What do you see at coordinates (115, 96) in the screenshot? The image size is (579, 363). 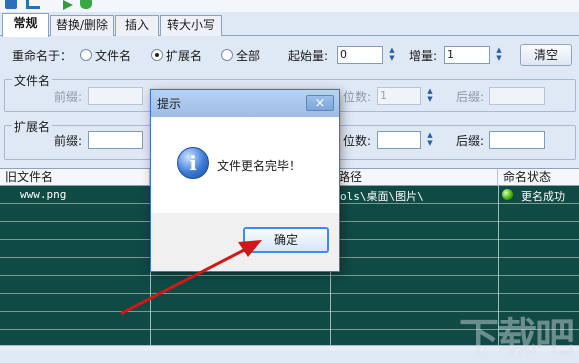 I see `filename-prefix-input` at bounding box center [115, 96].